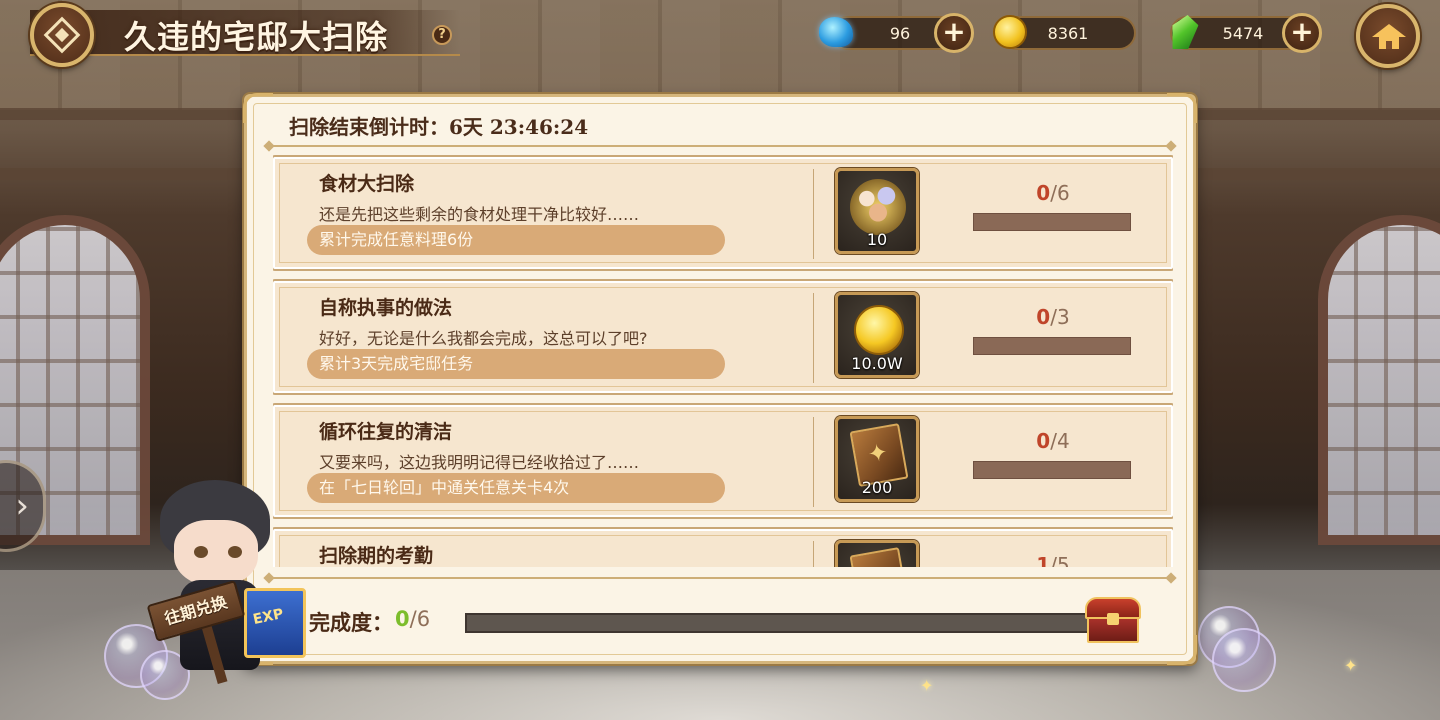 The width and height of the screenshot is (1440, 720). I want to click on bottom-divider, so click(720, 578).